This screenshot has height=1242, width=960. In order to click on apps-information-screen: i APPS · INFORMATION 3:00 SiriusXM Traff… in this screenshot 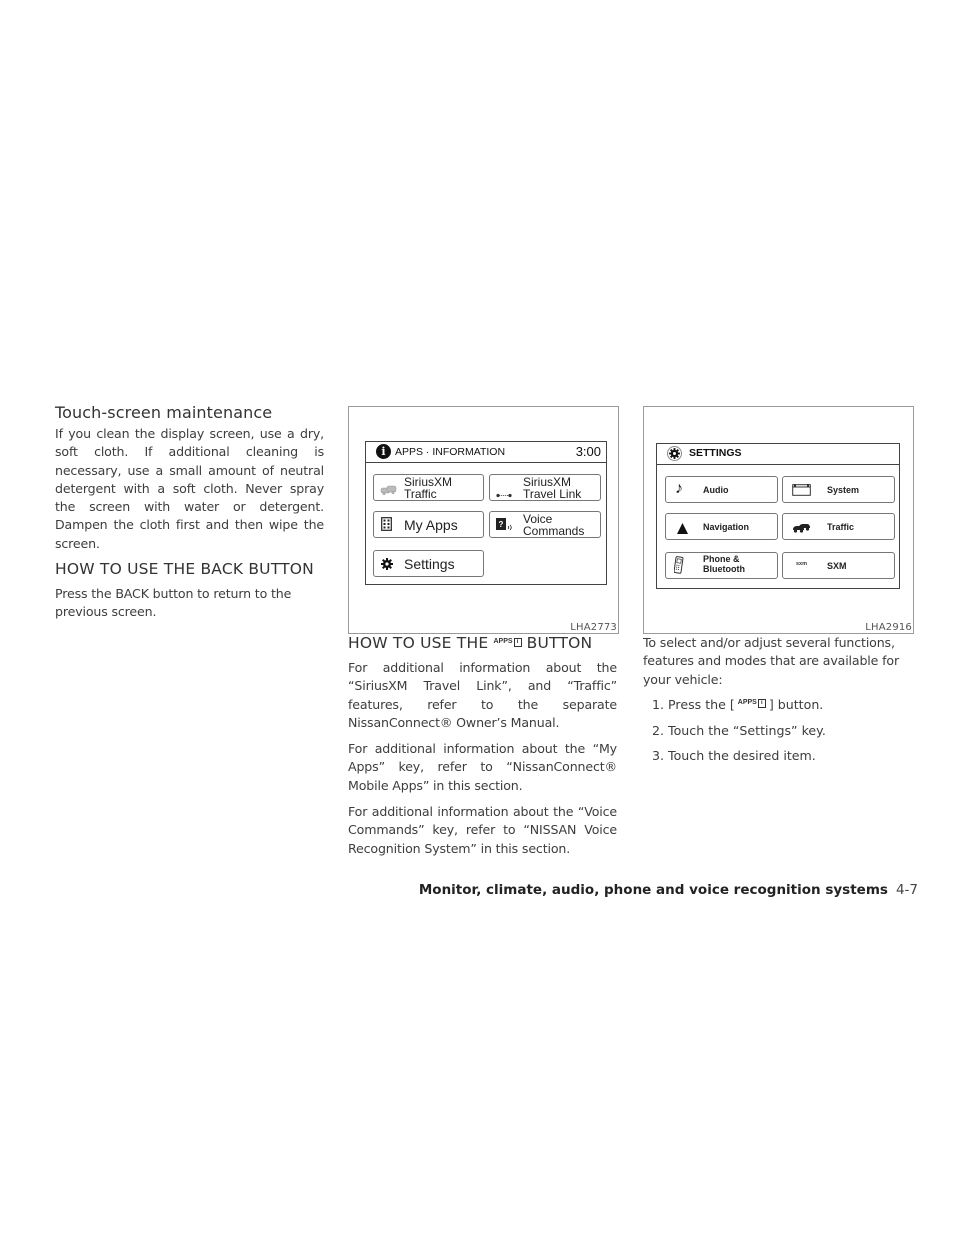, I will do `click(486, 513)`.